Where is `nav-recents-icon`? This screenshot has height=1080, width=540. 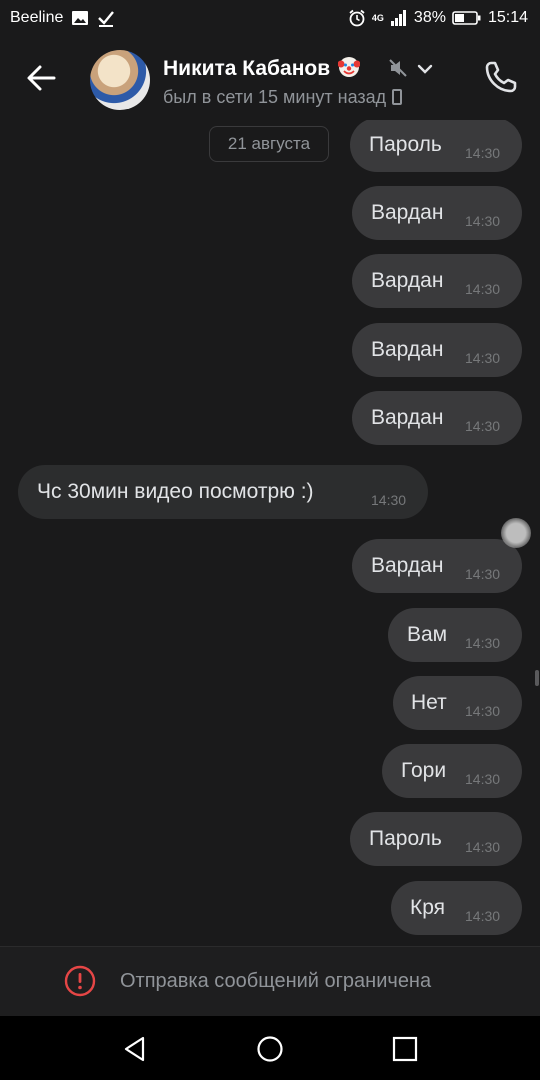 nav-recents-icon is located at coordinates (405, 1049).